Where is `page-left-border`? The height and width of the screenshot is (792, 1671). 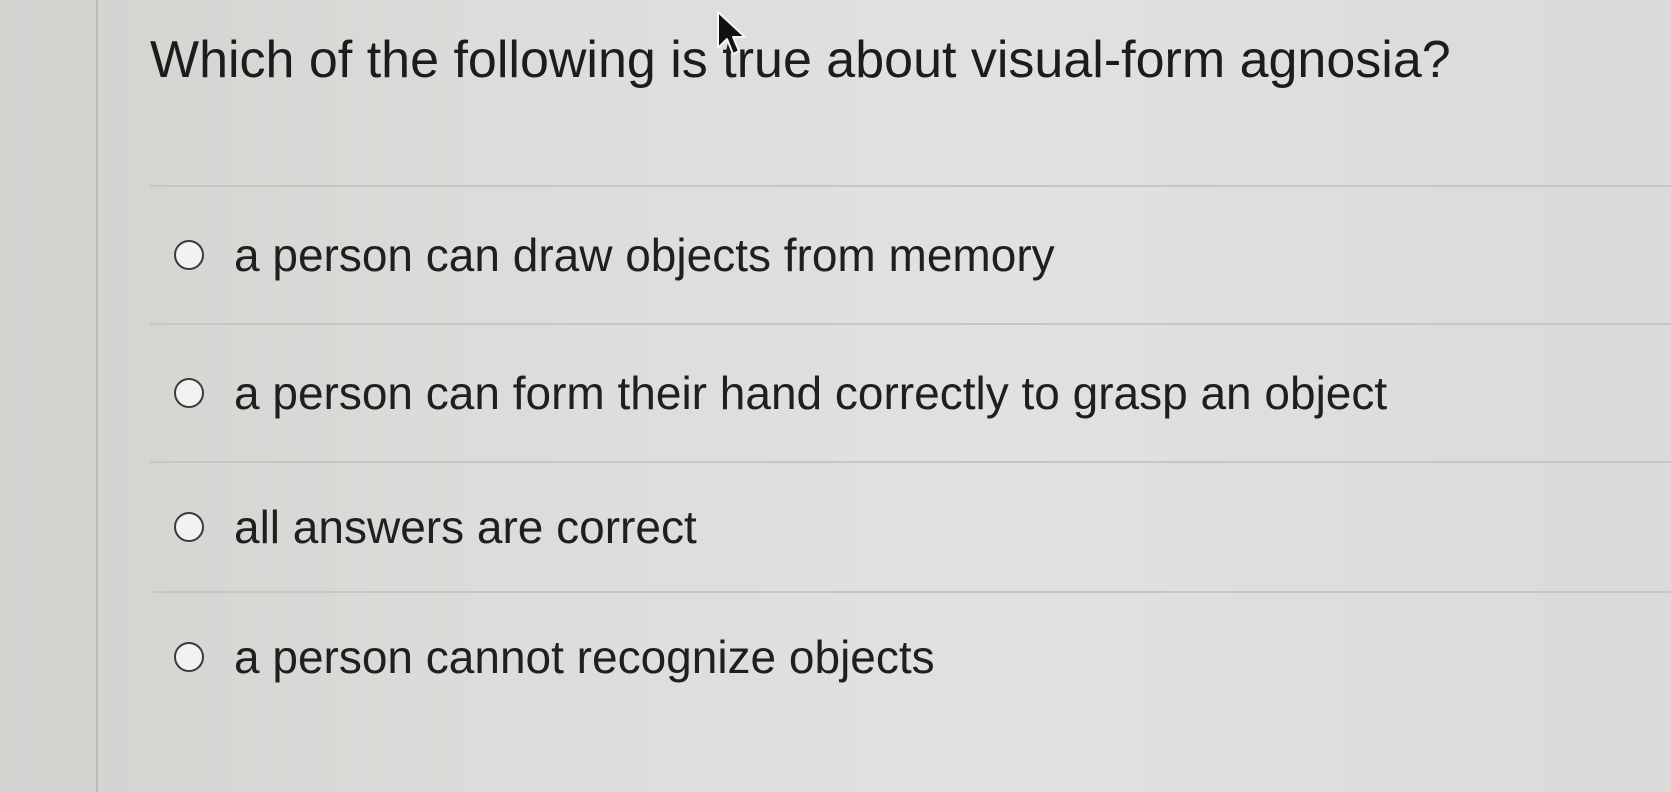 page-left-border is located at coordinates (97, 396).